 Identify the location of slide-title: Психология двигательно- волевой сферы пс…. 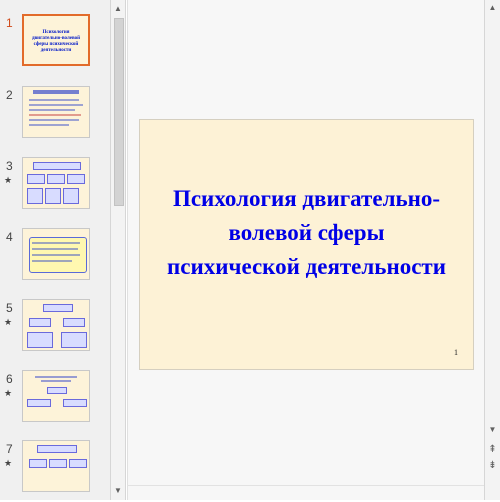
(306, 233).